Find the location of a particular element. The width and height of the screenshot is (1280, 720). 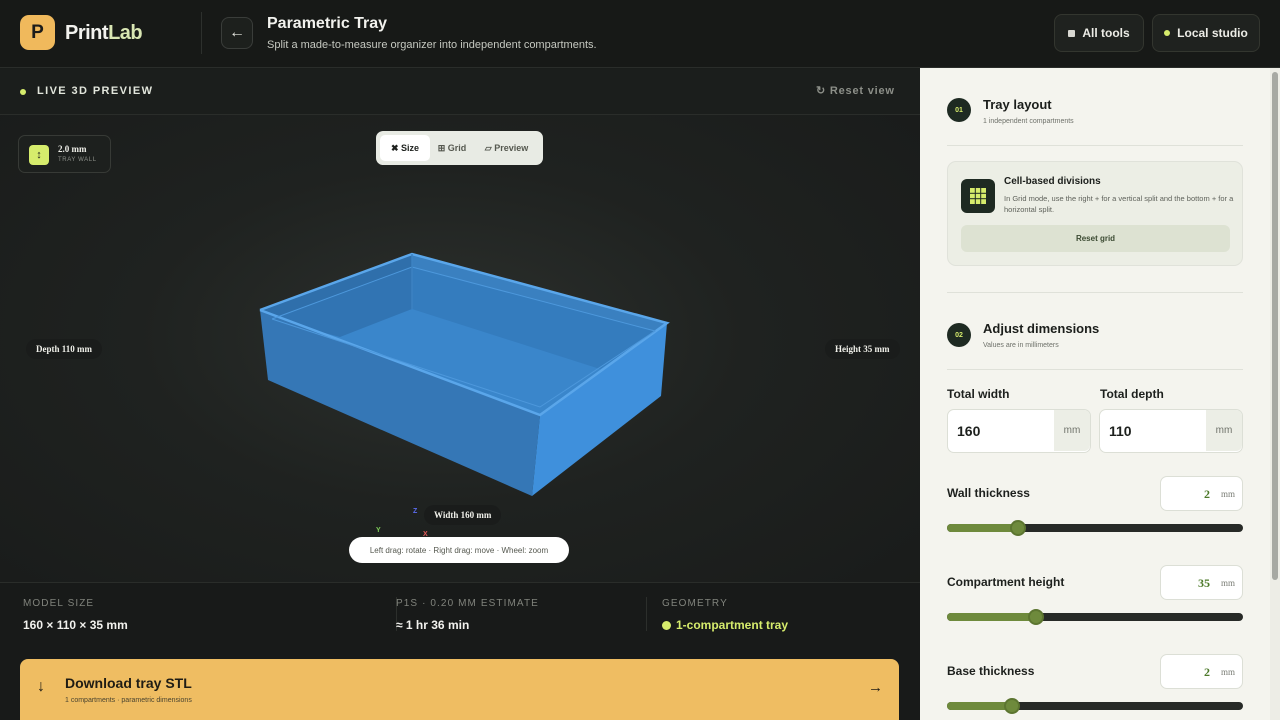

wall-thickness-value: 2 is located at coordinates (1207, 494).